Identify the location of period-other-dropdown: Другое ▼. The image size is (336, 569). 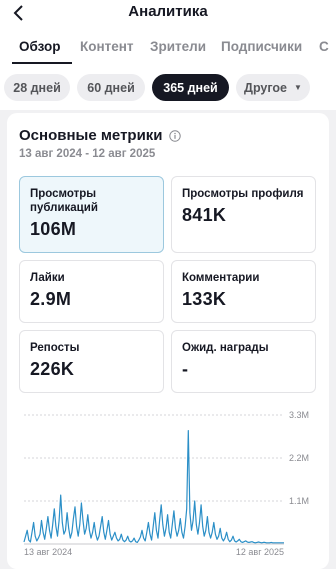
(273, 87).